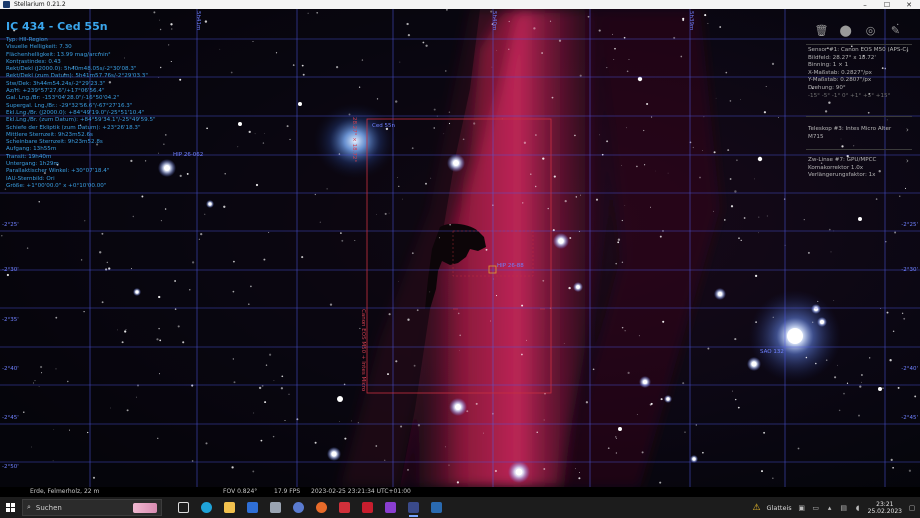 Image resolution: width=920 pixels, height=518 pixels. I want to click on edge-icon, so click(206, 507).